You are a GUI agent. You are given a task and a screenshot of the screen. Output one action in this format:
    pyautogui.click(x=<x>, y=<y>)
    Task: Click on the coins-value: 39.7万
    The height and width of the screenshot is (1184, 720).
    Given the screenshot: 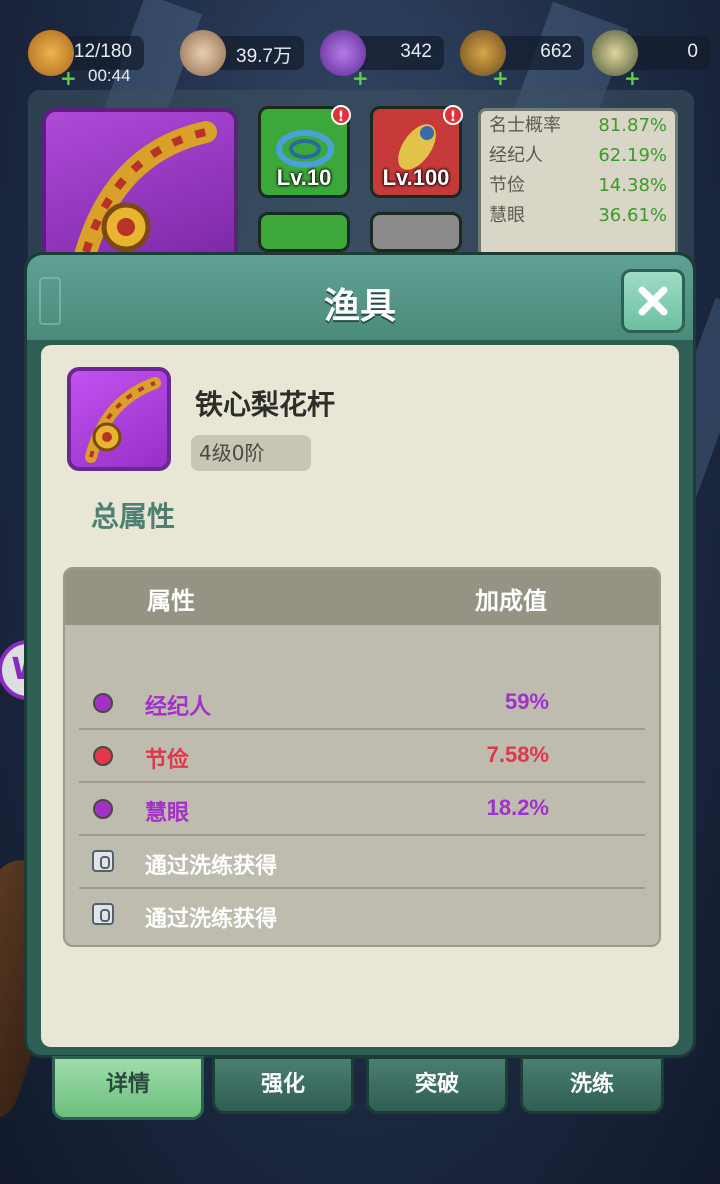 What is the action you would take?
    pyautogui.click(x=264, y=56)
    